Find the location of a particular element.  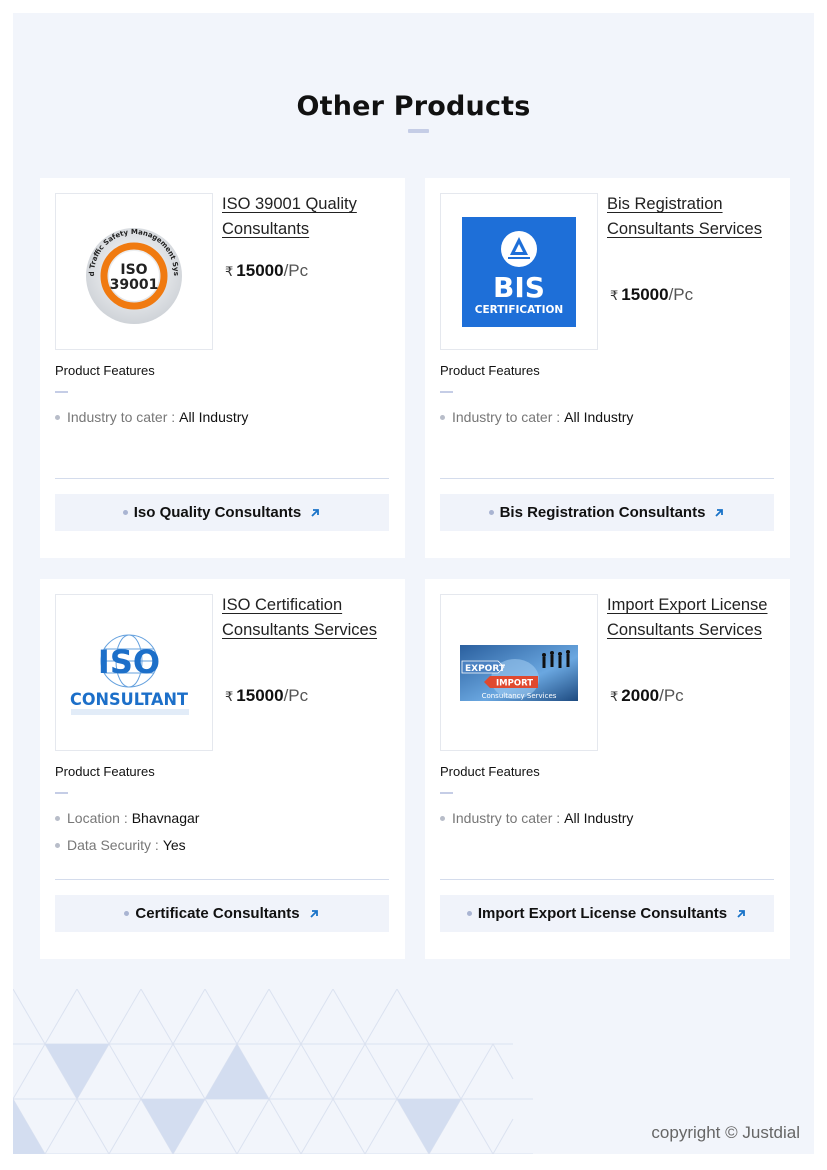

product-image: EXPORT IMPORT Consultancy Services is located at coordinates (519, 672).